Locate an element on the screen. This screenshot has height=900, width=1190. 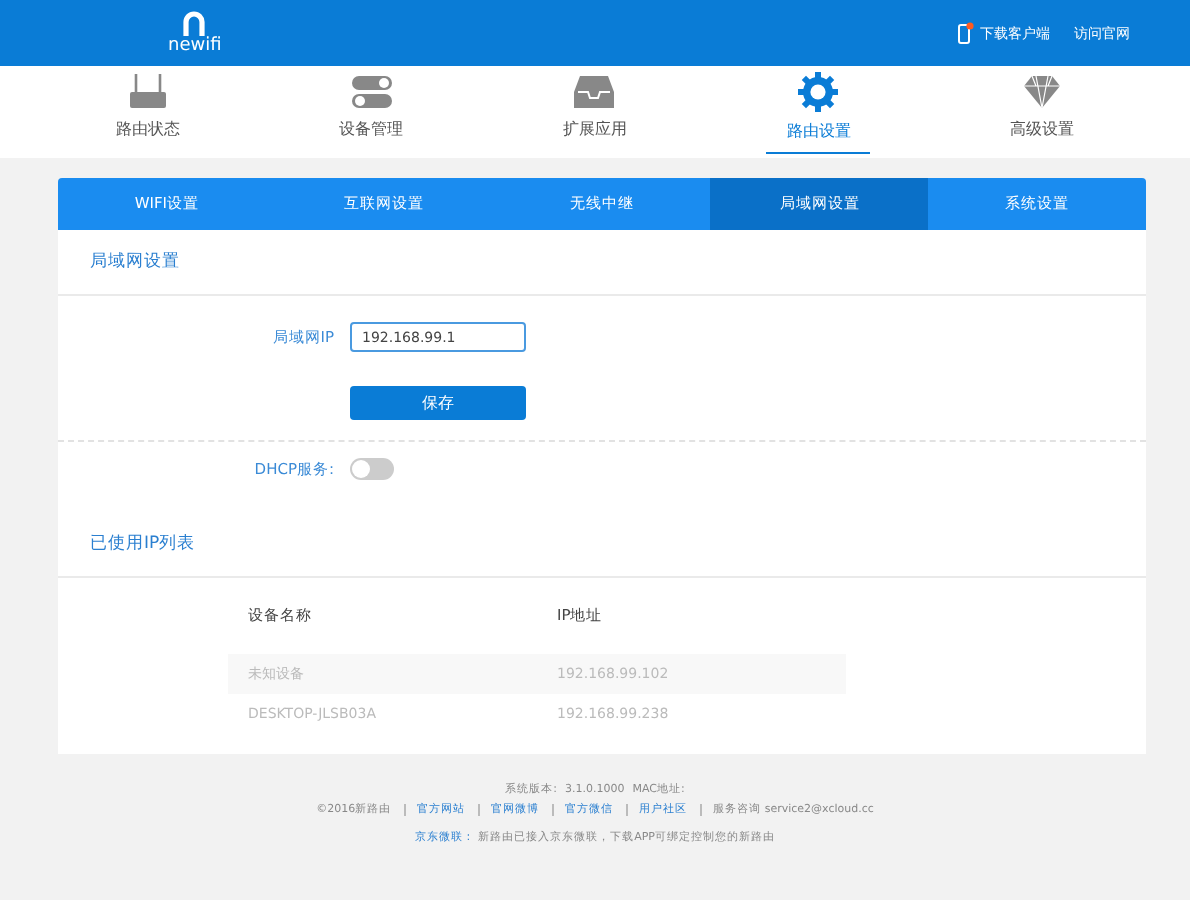
tray-icon is located at coordinates (594, 91).